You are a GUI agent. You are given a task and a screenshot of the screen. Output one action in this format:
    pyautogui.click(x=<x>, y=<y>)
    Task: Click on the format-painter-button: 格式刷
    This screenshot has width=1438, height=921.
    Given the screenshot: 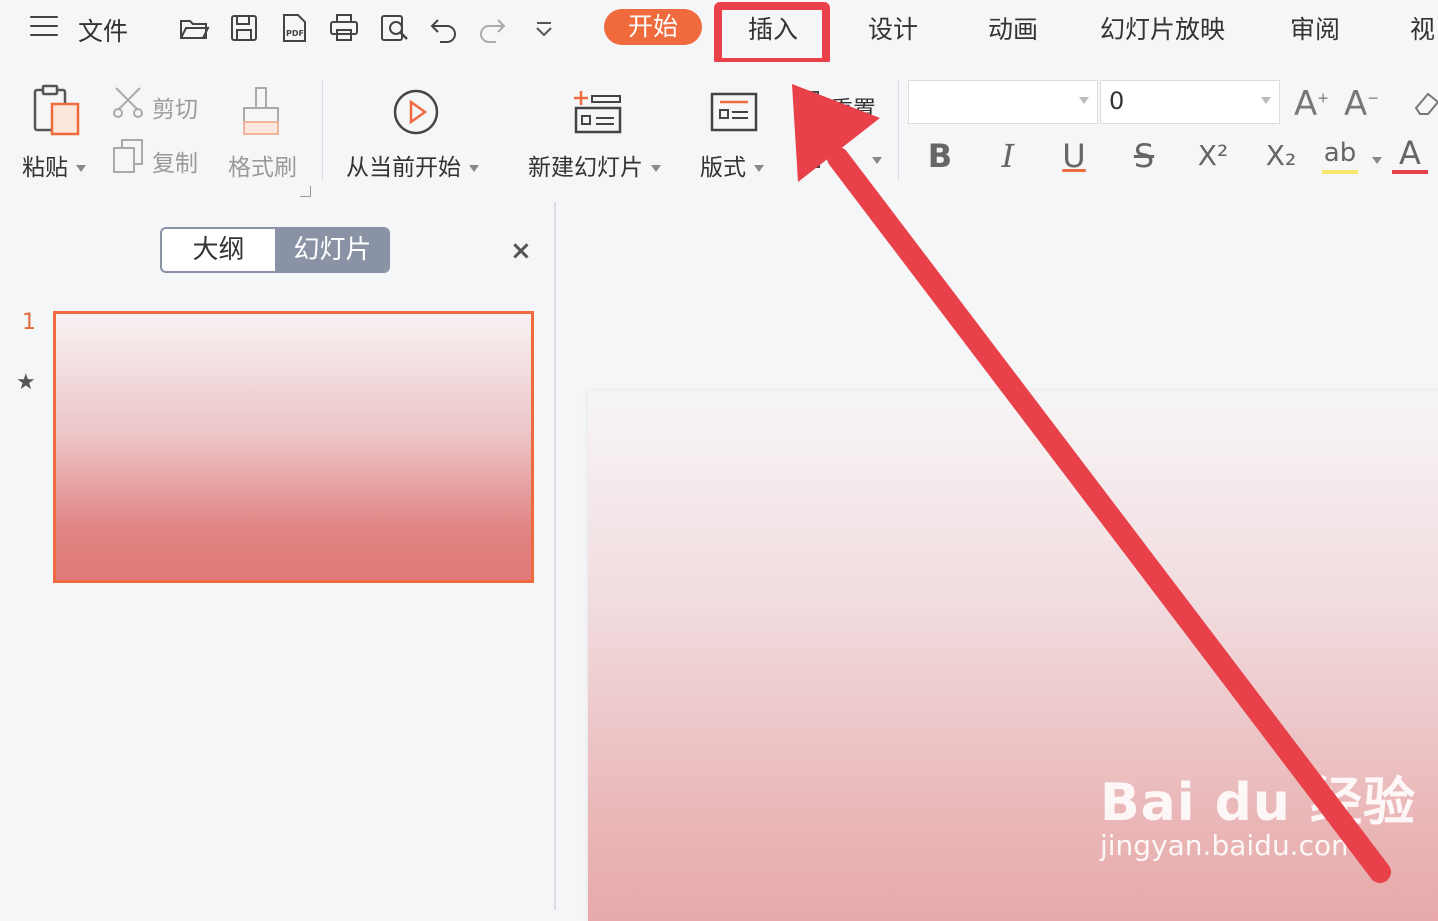 What is the action you would take?
    pyautogui.click(x=262, y=165)
    